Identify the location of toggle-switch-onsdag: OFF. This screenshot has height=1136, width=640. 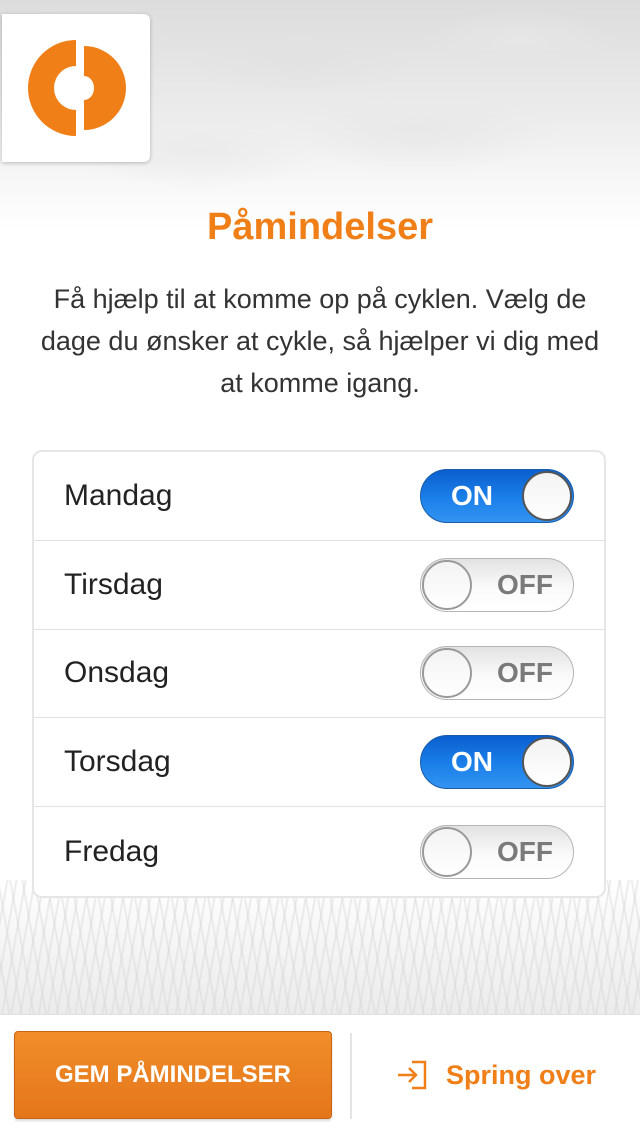
(497, 673).